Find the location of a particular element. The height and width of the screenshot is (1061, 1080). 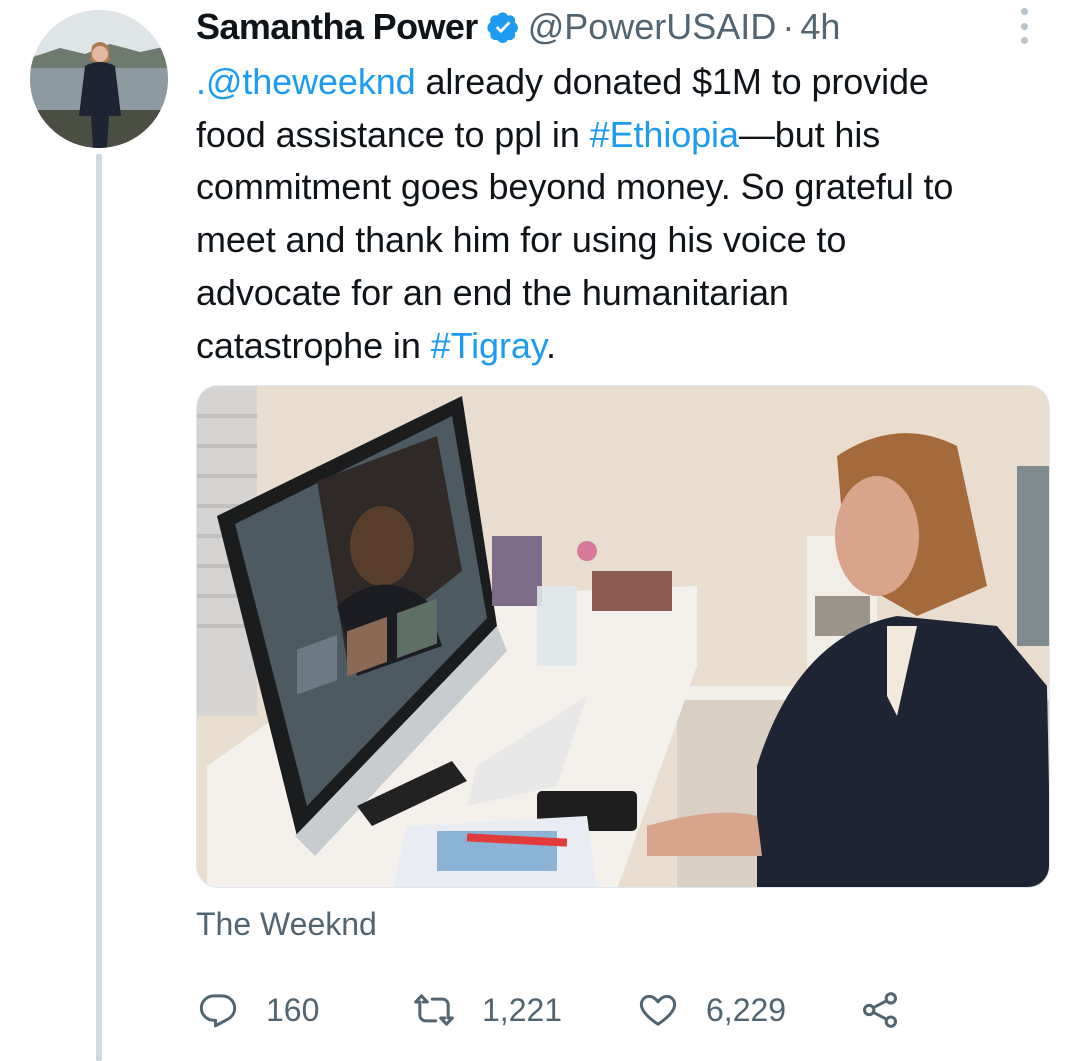

share-button is located at coordinates (880, 1010).